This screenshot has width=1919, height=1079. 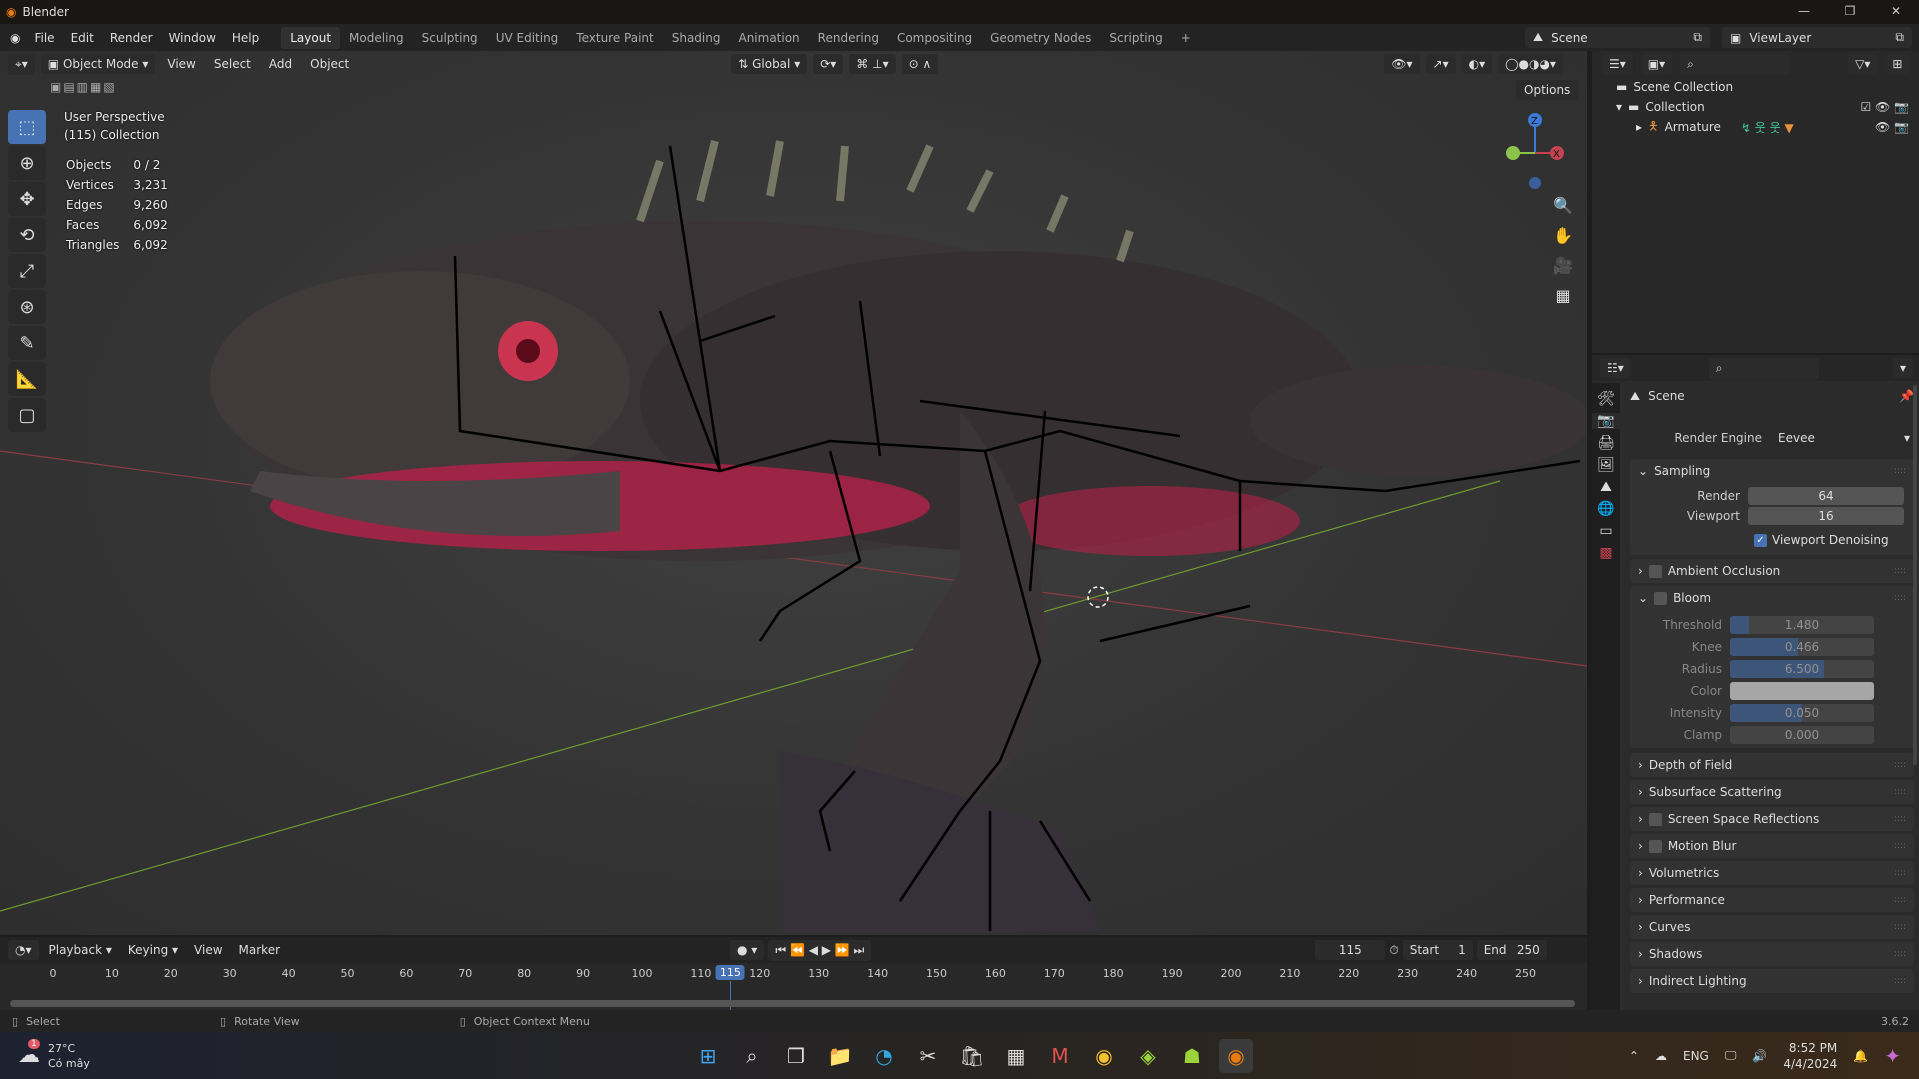 What do you see at coordinates (1606, 399) in the screenshot?
I see `tool-tab-icon: 🛠` at bounding box center [1606, 399].